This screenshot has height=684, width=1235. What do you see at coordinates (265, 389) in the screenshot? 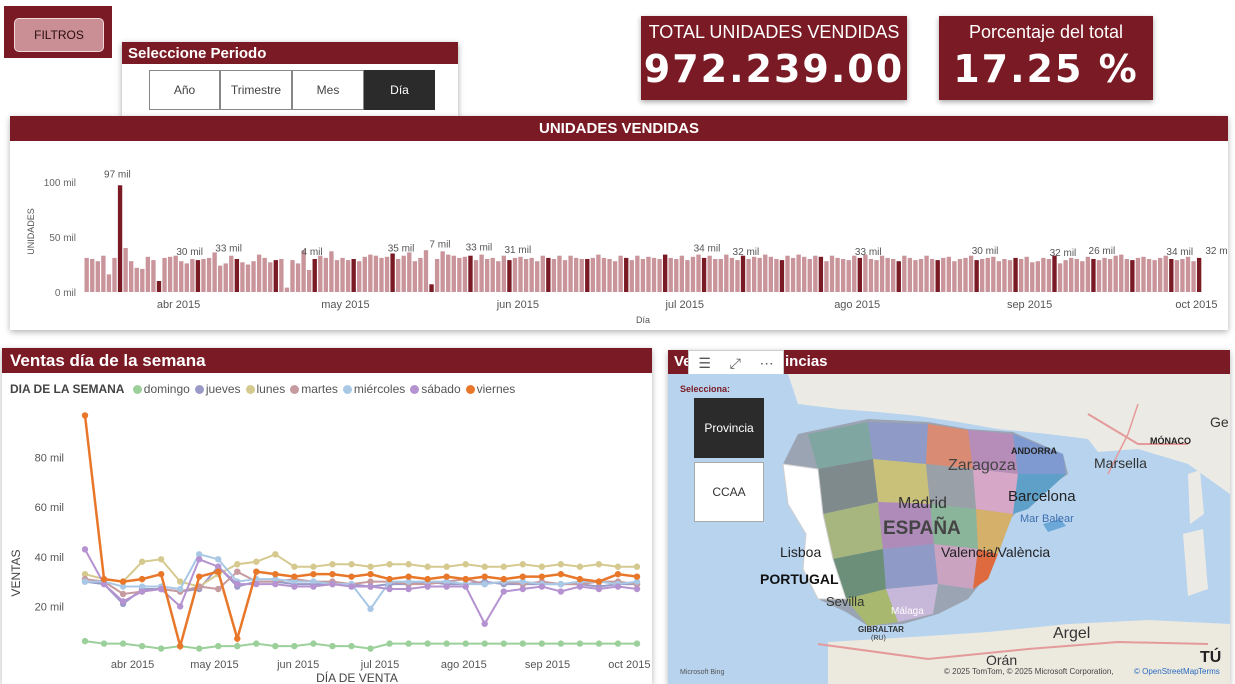
I see `legend-item: lunes` at bounding box center [265, 389].